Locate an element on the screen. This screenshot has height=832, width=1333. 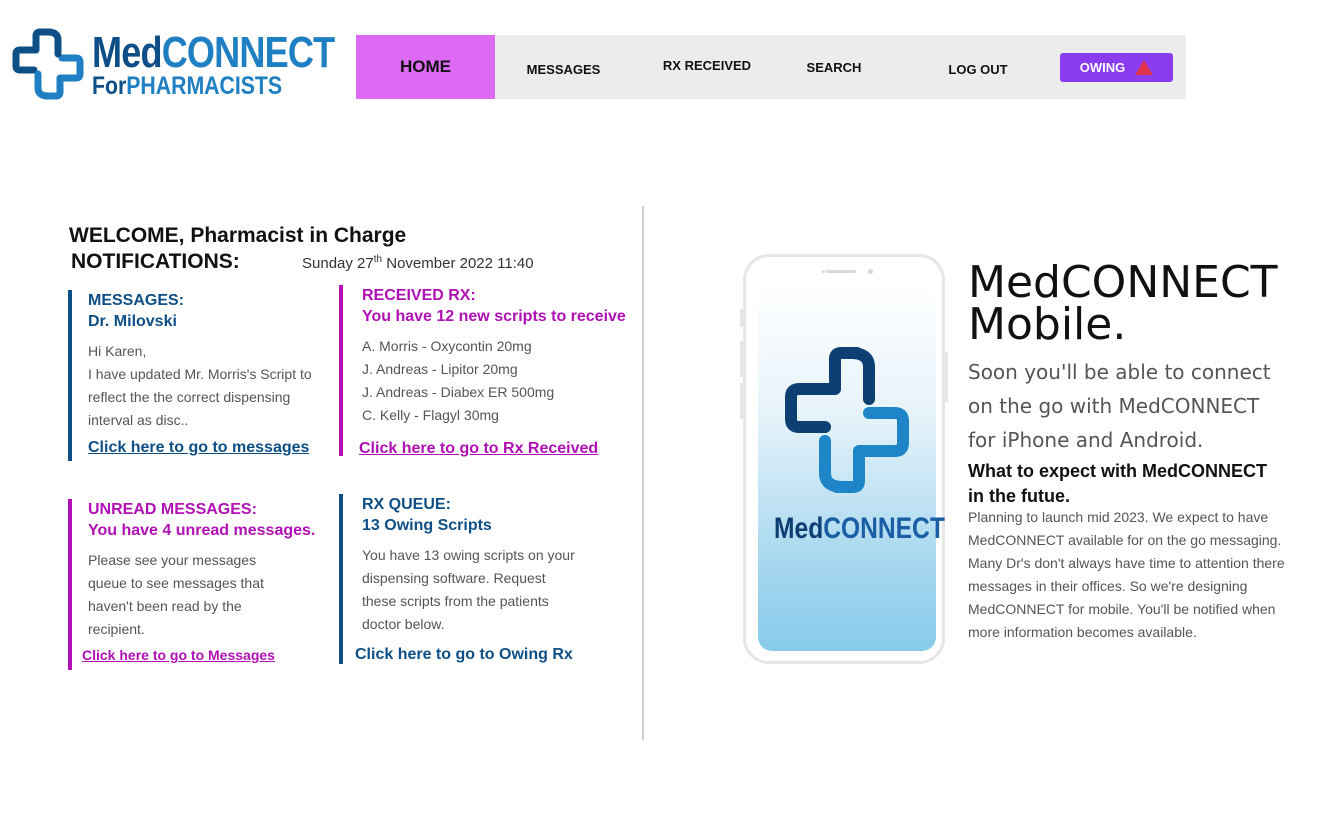
list-item: A. Morris - Oxycontin 20mg is located at coordinates (447, 346).